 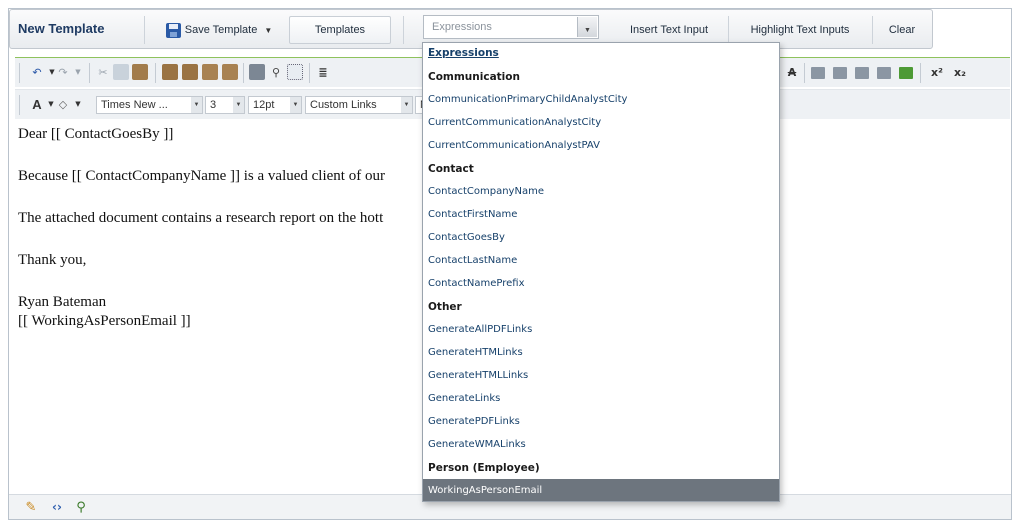 What do you see at coordinates (445, 306) in the screenshot?
I see `group-header-other: Other` at bounding box center [445, 306].